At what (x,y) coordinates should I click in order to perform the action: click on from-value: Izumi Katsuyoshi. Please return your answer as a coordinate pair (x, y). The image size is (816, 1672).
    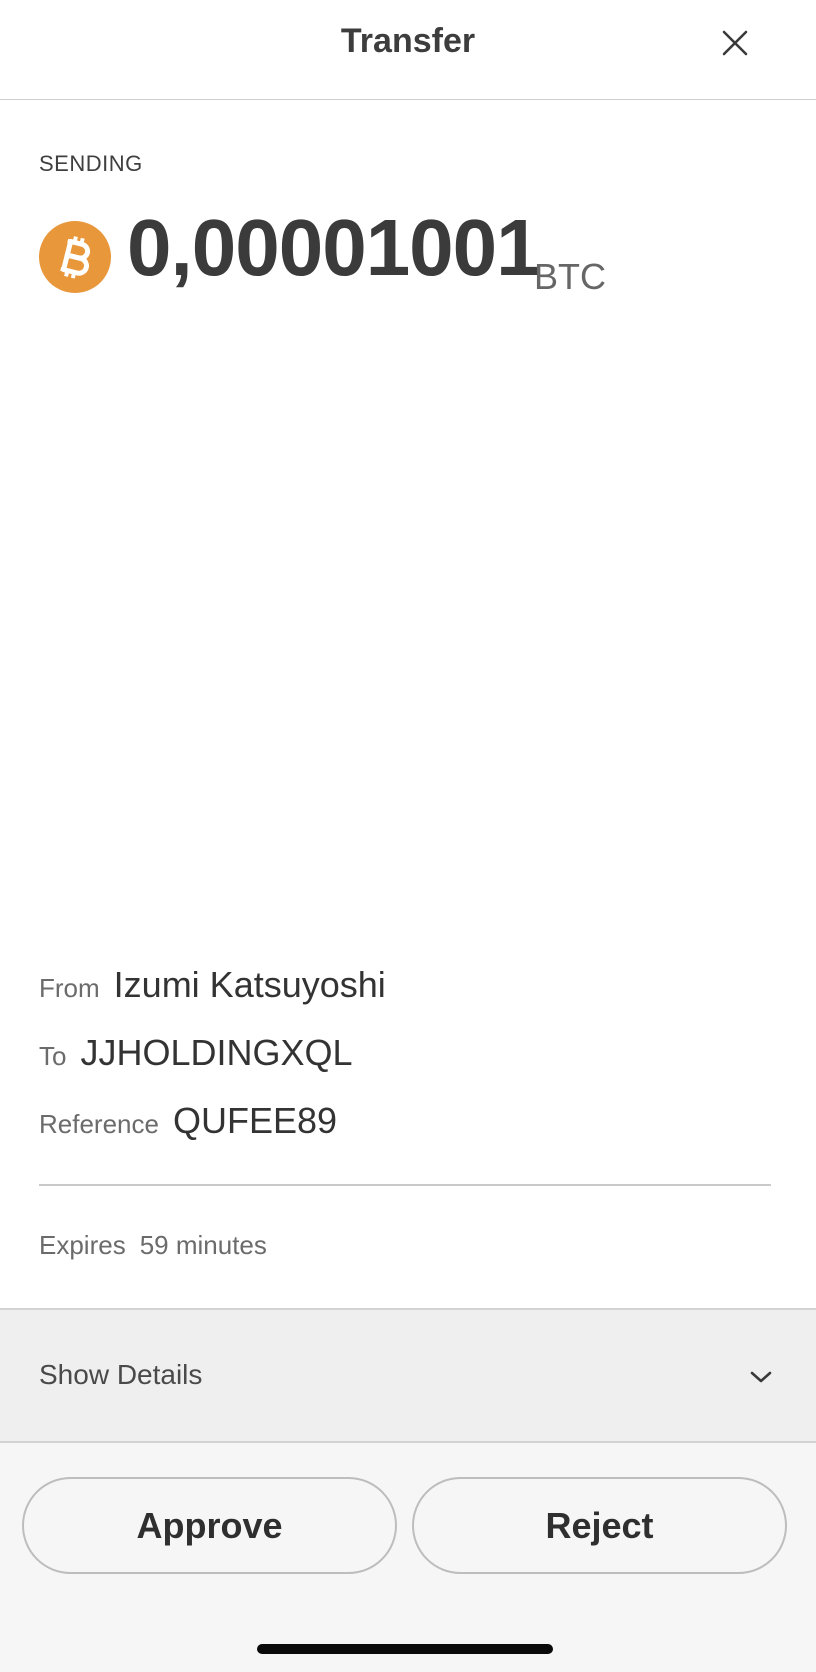
    Looking at the image, I should click on (249, 984).